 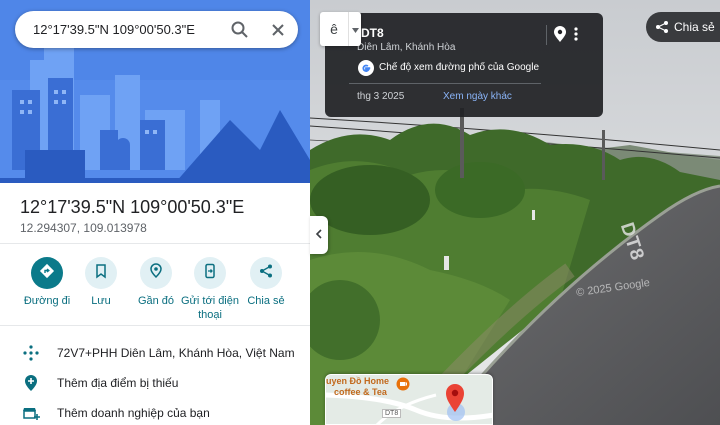 What do you see at coordinates (133, 413) in the screenshot?
I see `add-business-text: Thêm doanh nghiệp của bạn` at bounding box center [133, 413].